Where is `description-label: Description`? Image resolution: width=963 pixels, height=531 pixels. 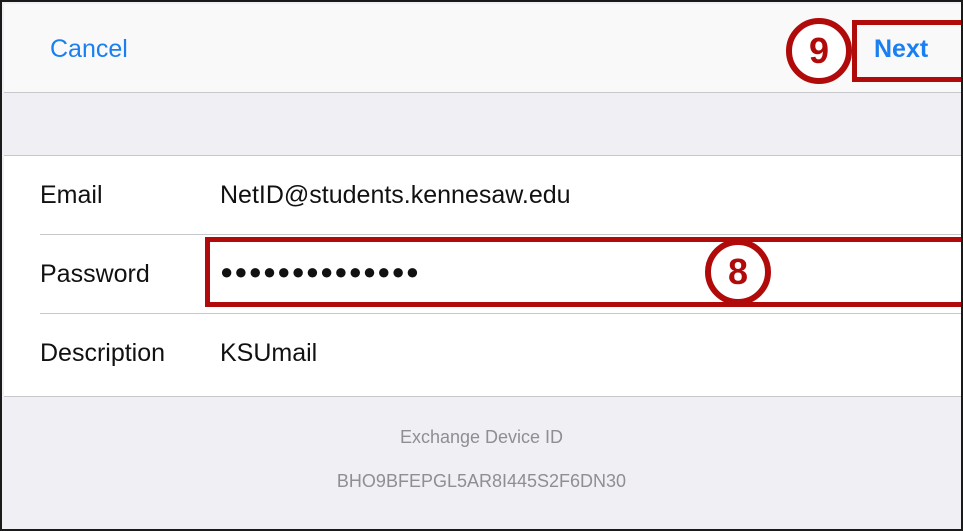 description-label: Description is located at coordinates (103, 353).